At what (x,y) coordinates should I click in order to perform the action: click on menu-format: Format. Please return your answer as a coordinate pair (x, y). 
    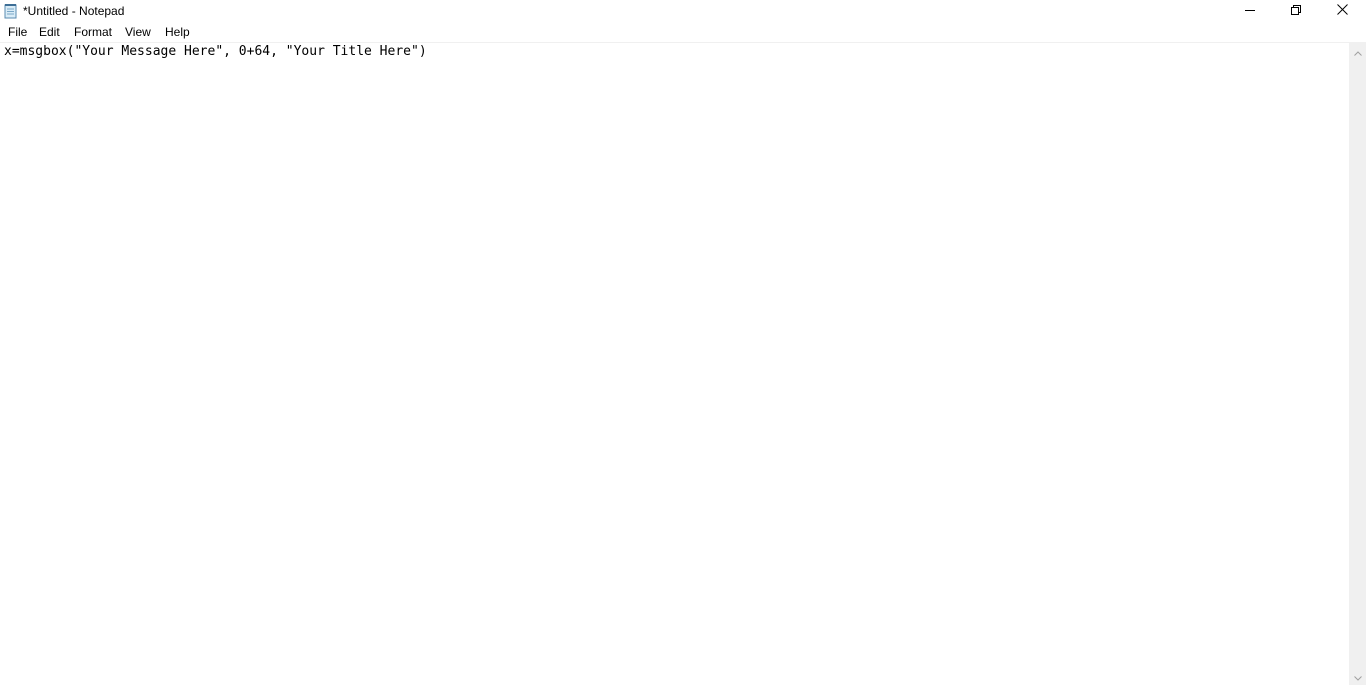
    Looking at the image, I should click on (93, 32).